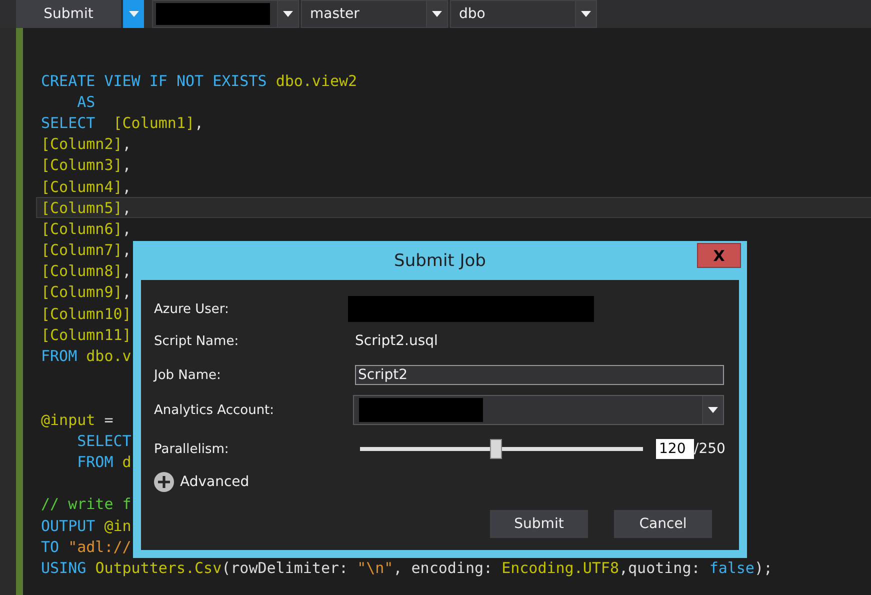  Describe the element at coordinates (77, 419) in the screenshot. I see `code-line: @input =` at that location.